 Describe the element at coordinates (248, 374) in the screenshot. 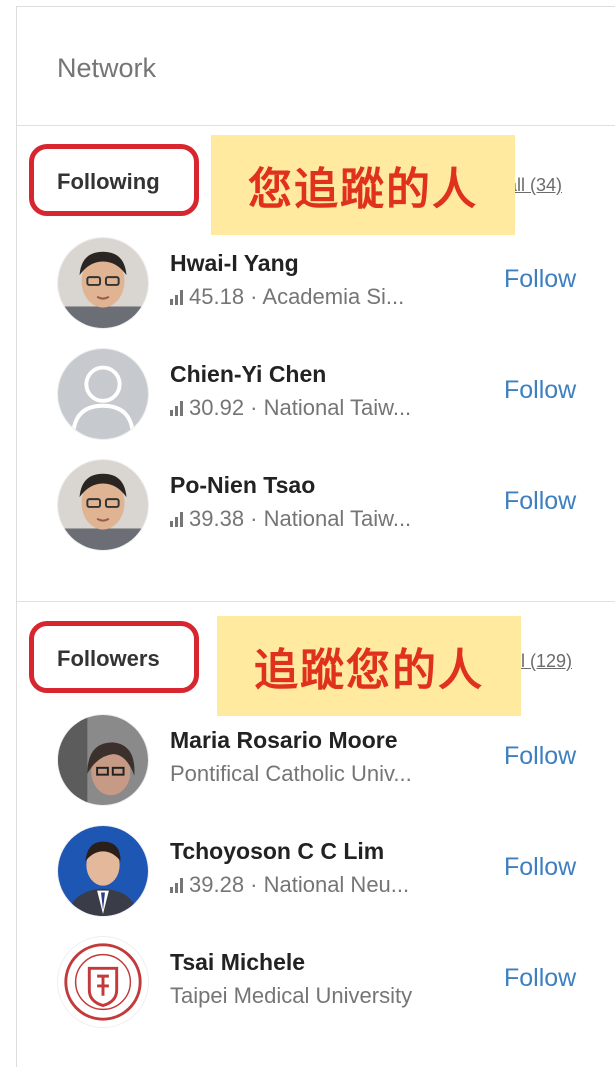

I see `person-name: Chien-Yi Chen` at that location.